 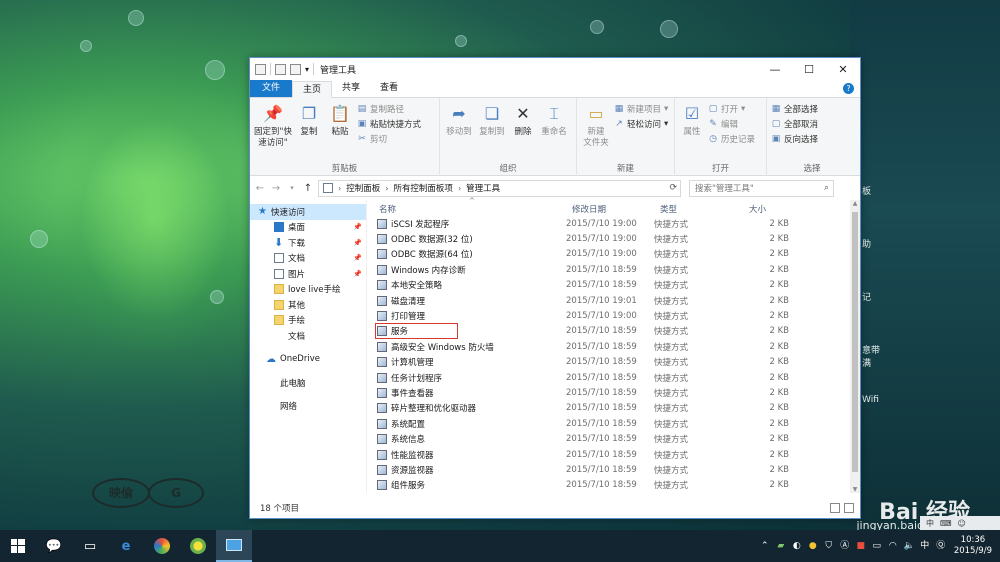 I want to click on input-method-icon: Ⓠ, so click(x=941, y=546).